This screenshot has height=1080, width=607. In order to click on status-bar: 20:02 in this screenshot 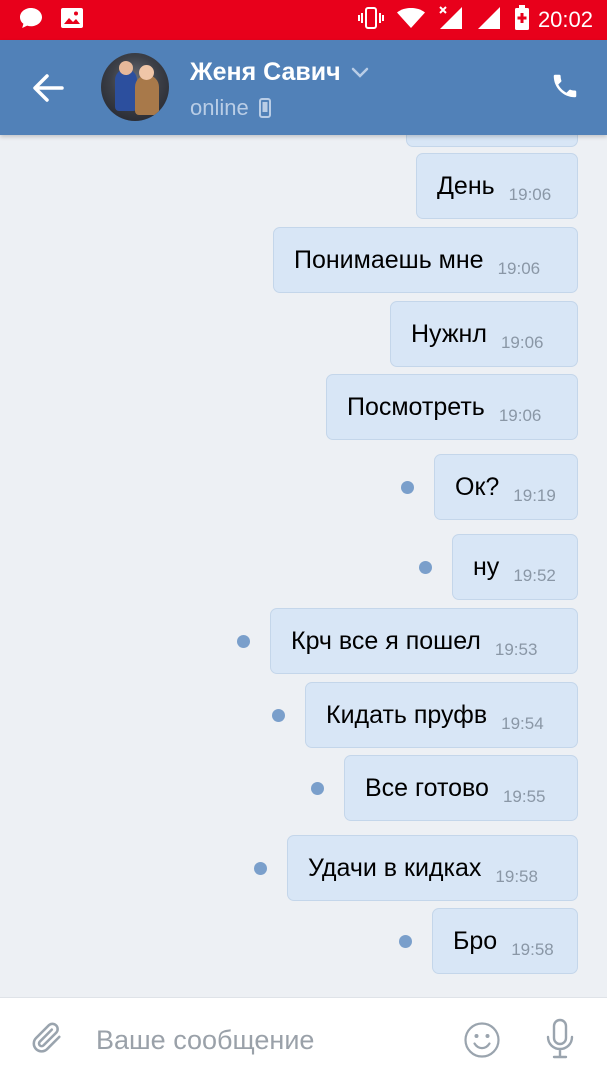, I will do `click(303, 20)`.